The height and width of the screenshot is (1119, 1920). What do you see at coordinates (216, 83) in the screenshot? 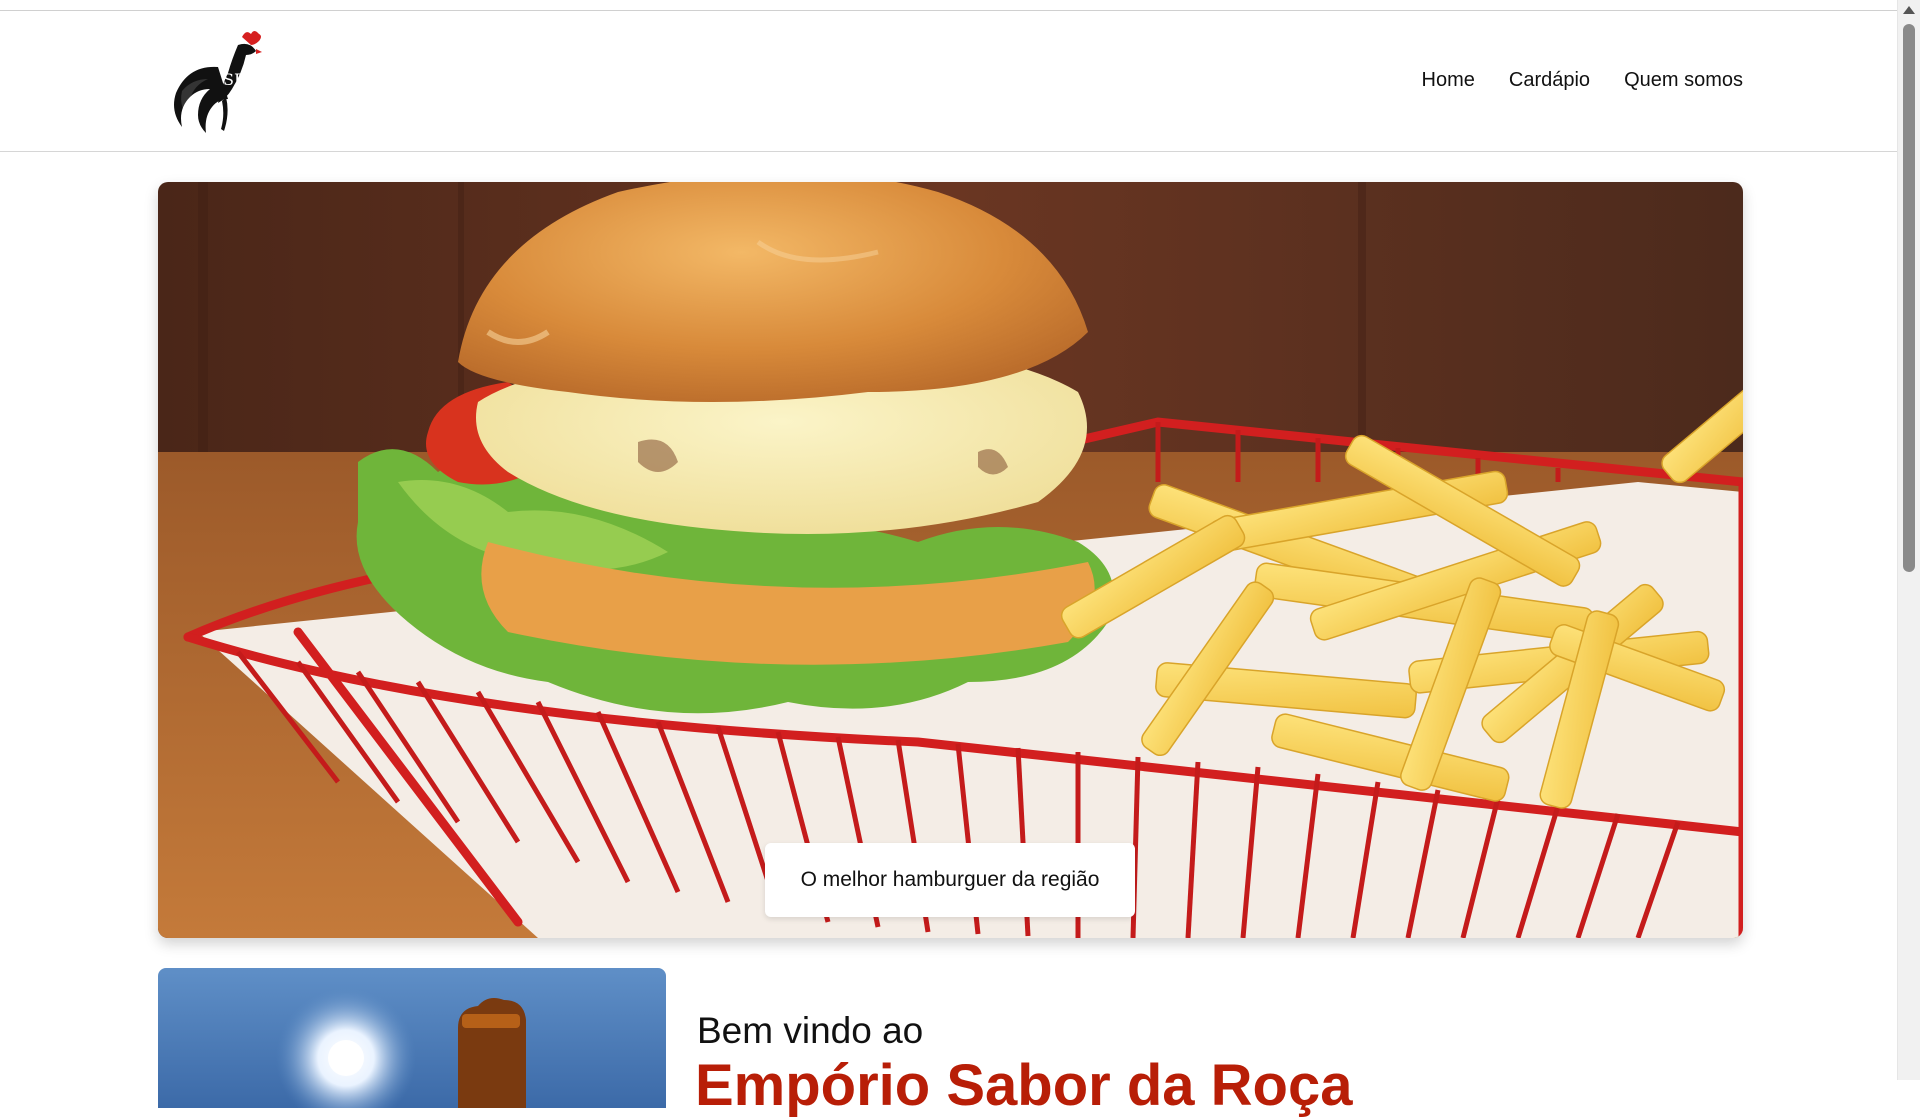
I see `rooster-logo-icon: SR` at bounding box center [216, 83].